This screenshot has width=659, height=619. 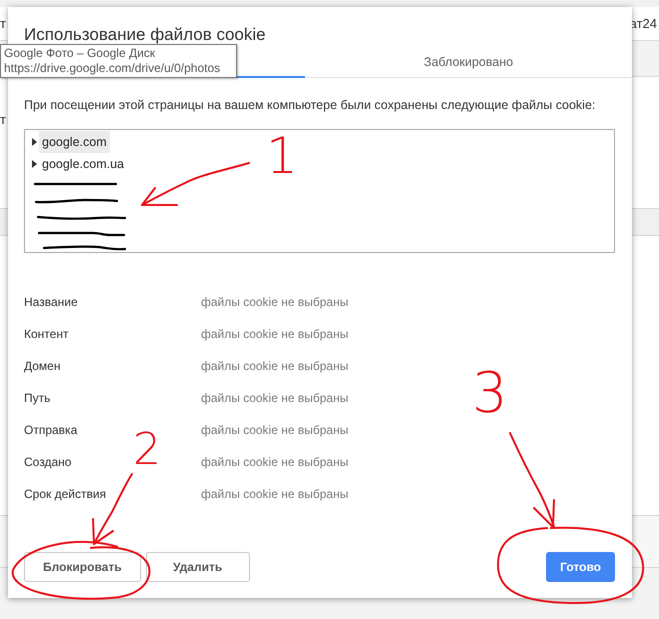 I want to click on field-label: Срок действия, so click(x=66, y=494).